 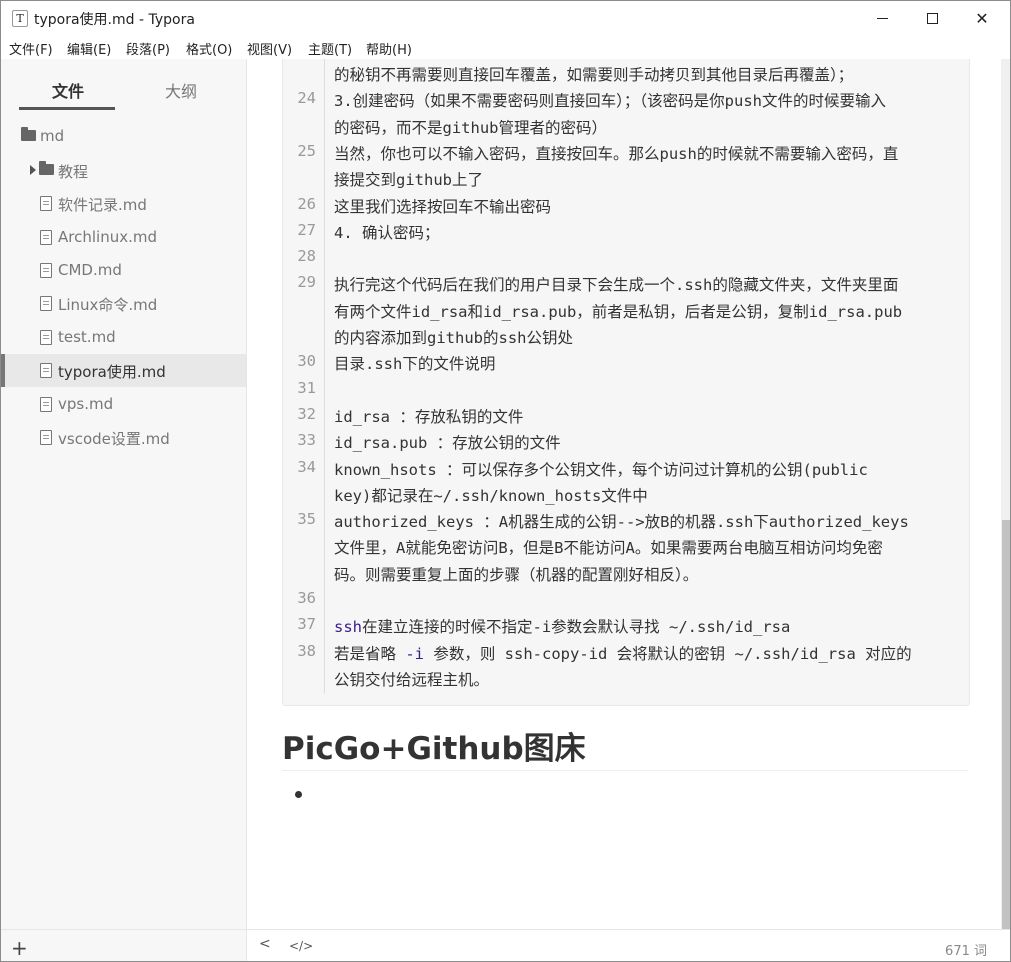 I want to click on minimize-button, so click(x=882, y=18).